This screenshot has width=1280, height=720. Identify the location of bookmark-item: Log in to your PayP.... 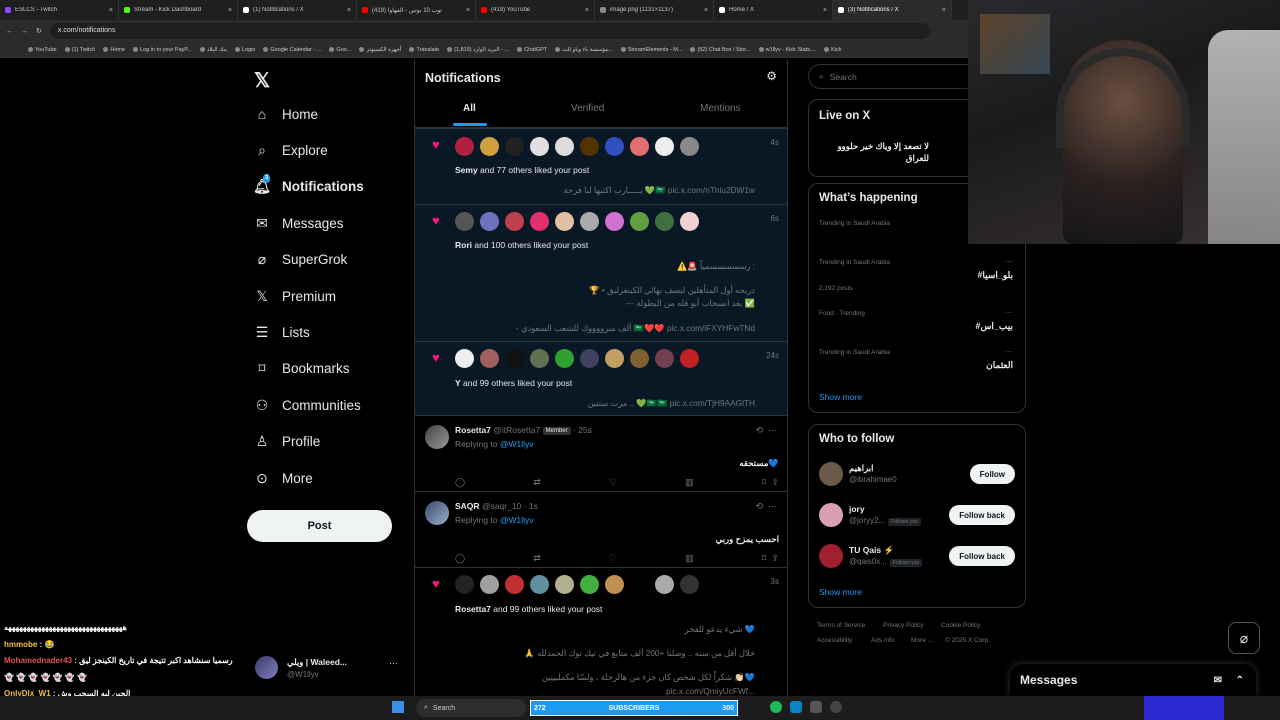
(162, 50).